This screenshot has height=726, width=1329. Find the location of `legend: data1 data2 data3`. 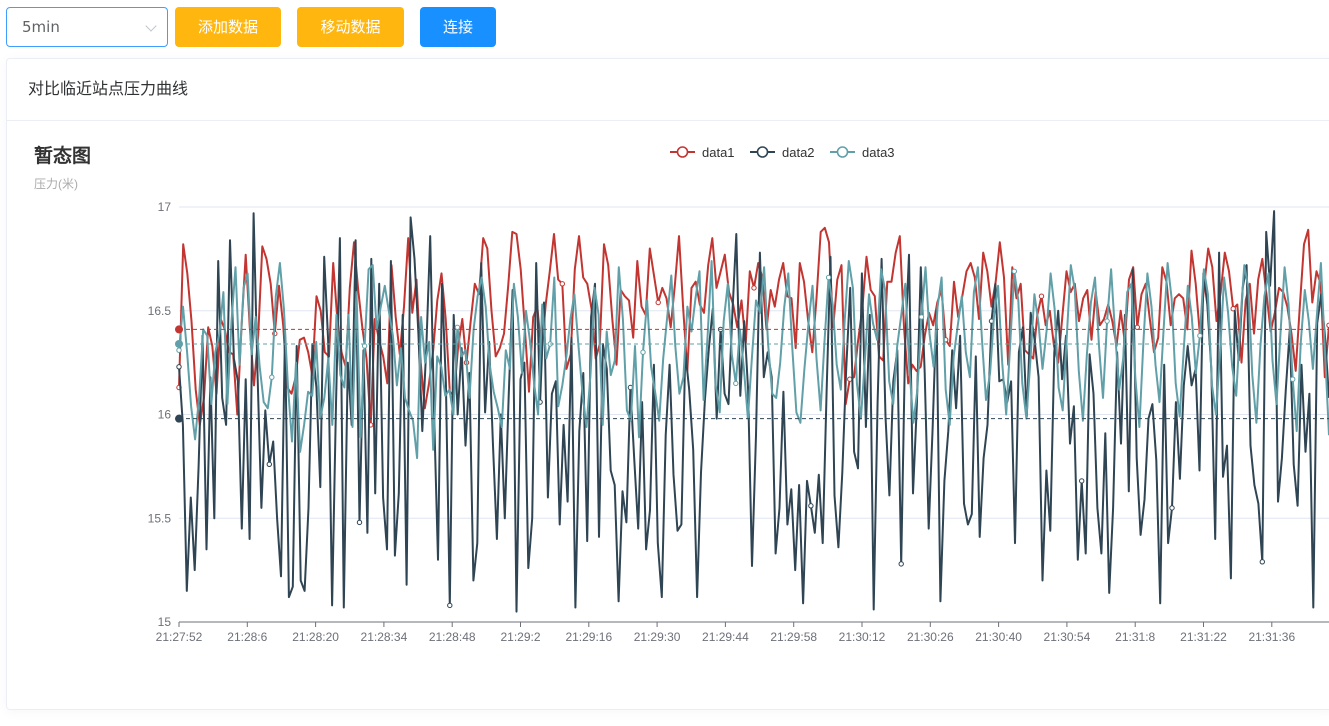

legend: data1 data2 data3 is located at coordinates (782, 152).